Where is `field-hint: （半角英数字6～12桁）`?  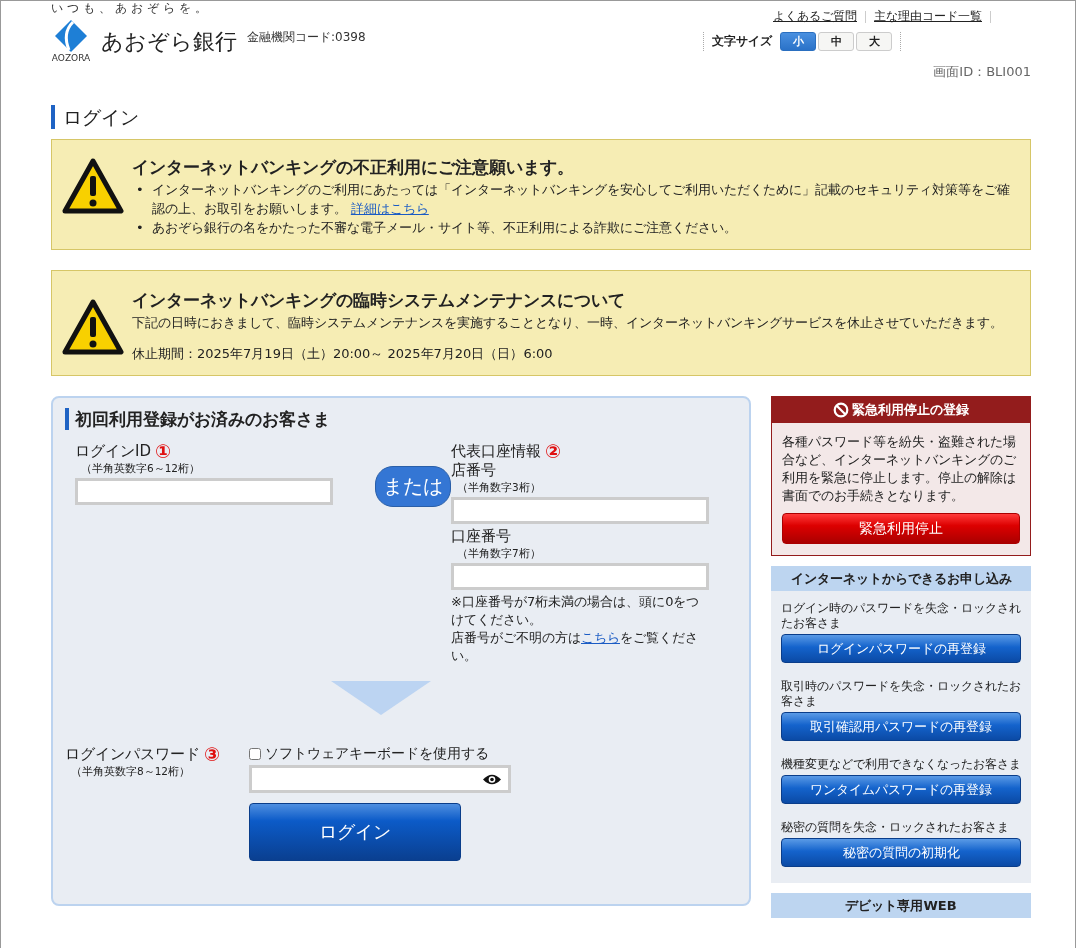 field-hint: （半角英数字6～12桁） is located at coordinates (141, 468).